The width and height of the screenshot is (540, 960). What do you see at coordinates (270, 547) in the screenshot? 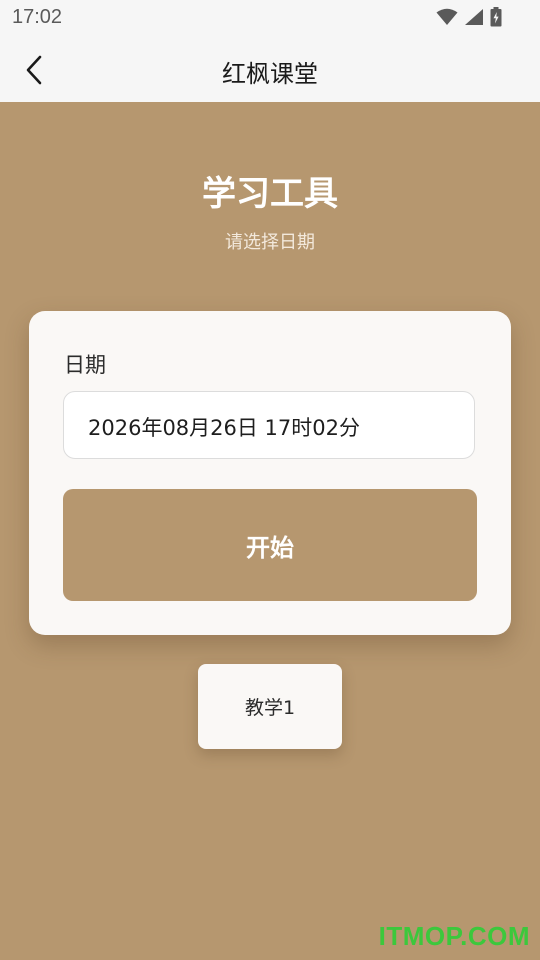
I see `start-button-label: 开始` at bounding box center [270, 547].